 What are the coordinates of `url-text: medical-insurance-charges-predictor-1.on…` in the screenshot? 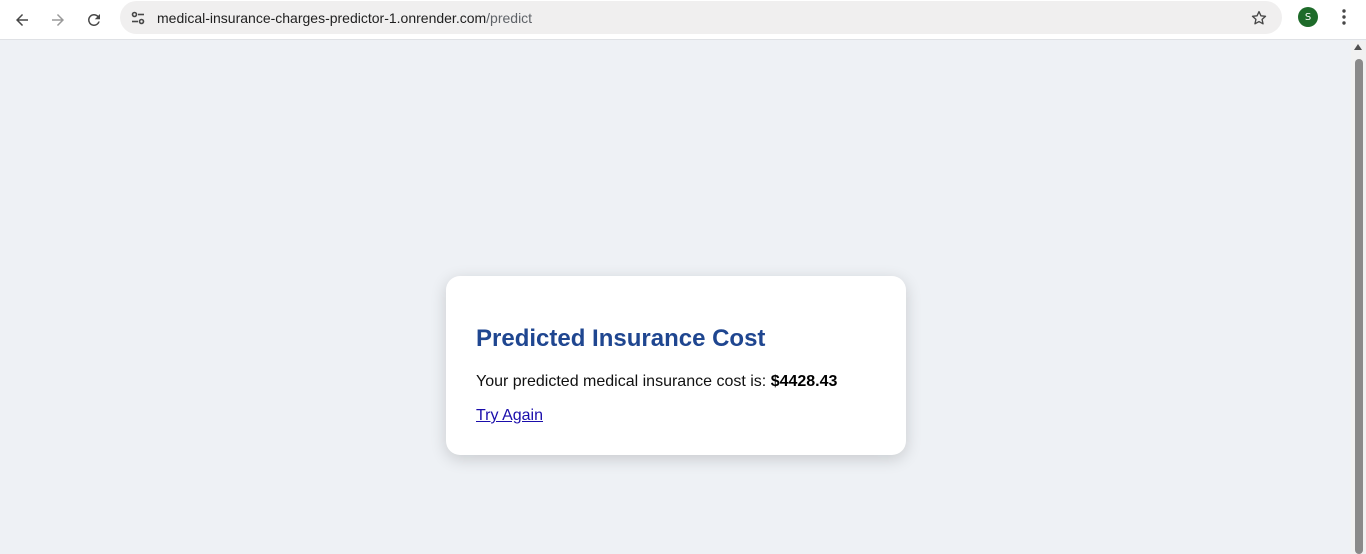 It's located at (344, 18).